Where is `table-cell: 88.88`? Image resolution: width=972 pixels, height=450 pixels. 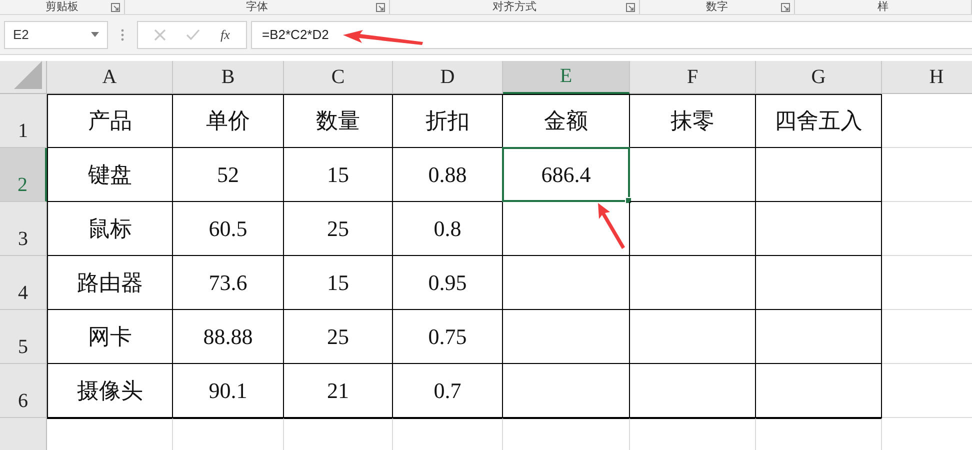
table-cell: 88.88 is located at coordinates (228, 337).